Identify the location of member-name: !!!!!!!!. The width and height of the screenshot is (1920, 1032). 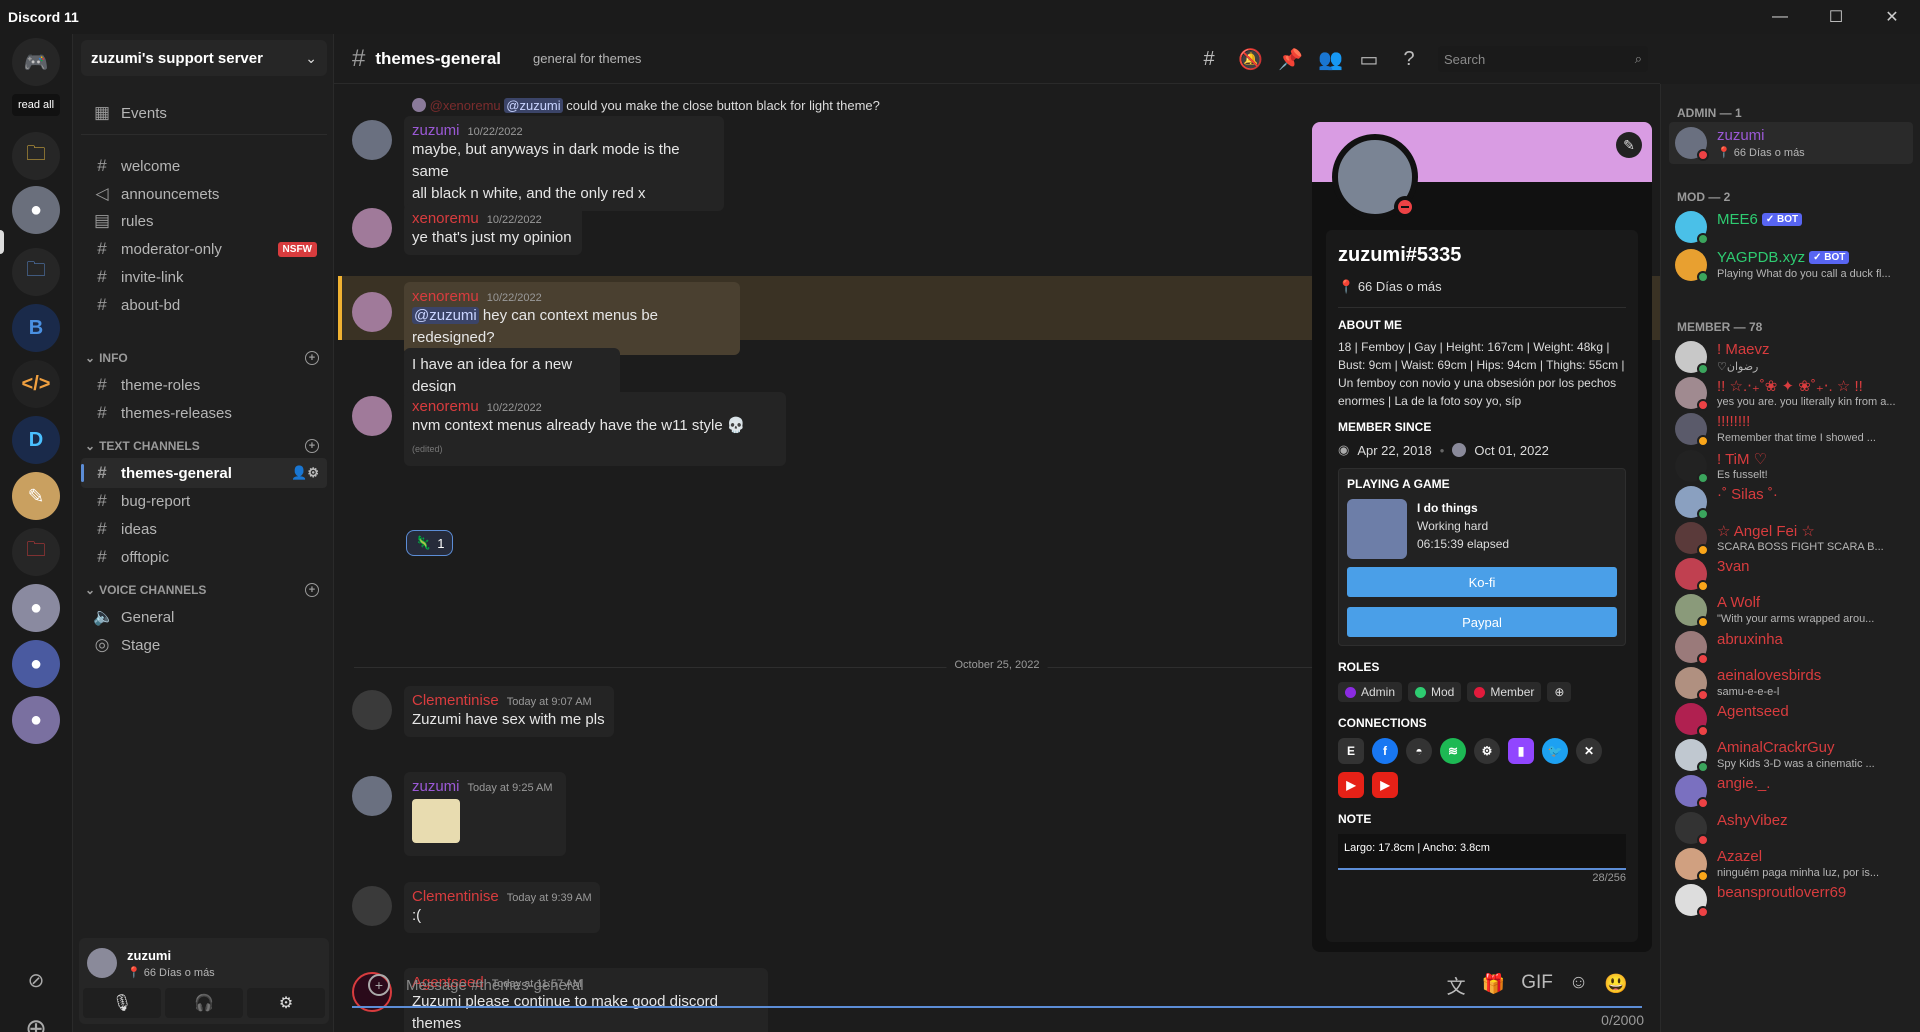
(1734, 422).